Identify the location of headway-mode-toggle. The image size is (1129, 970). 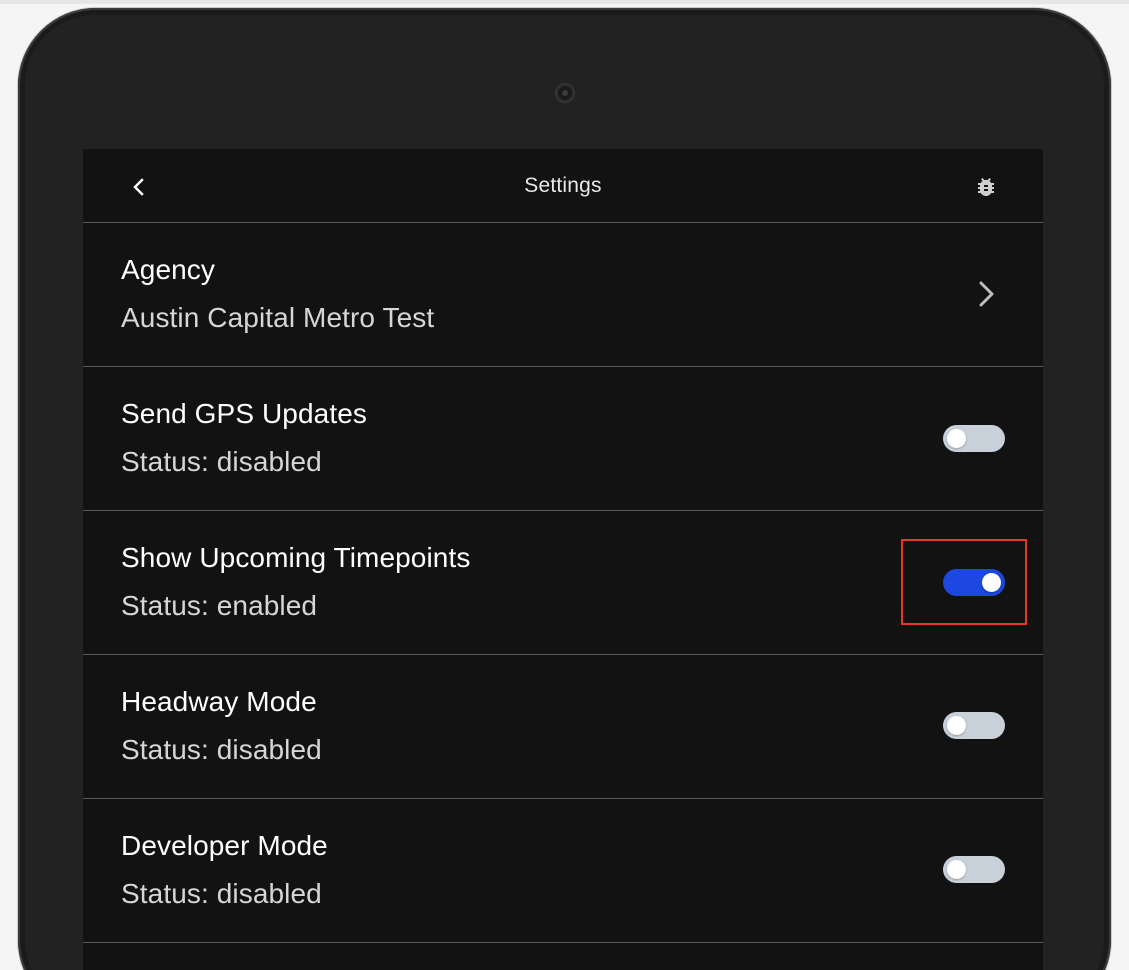
(974, 725).